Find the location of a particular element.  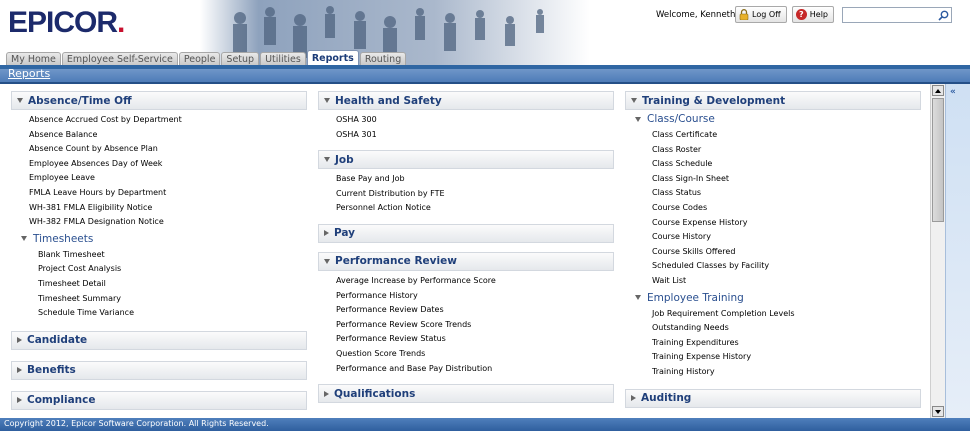

report-link: Timesheet Detail is located at coordinates (172, 284).